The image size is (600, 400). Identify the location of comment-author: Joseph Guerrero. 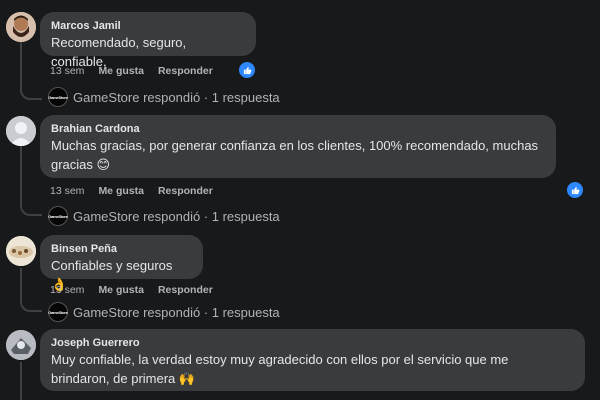
(312, 343).